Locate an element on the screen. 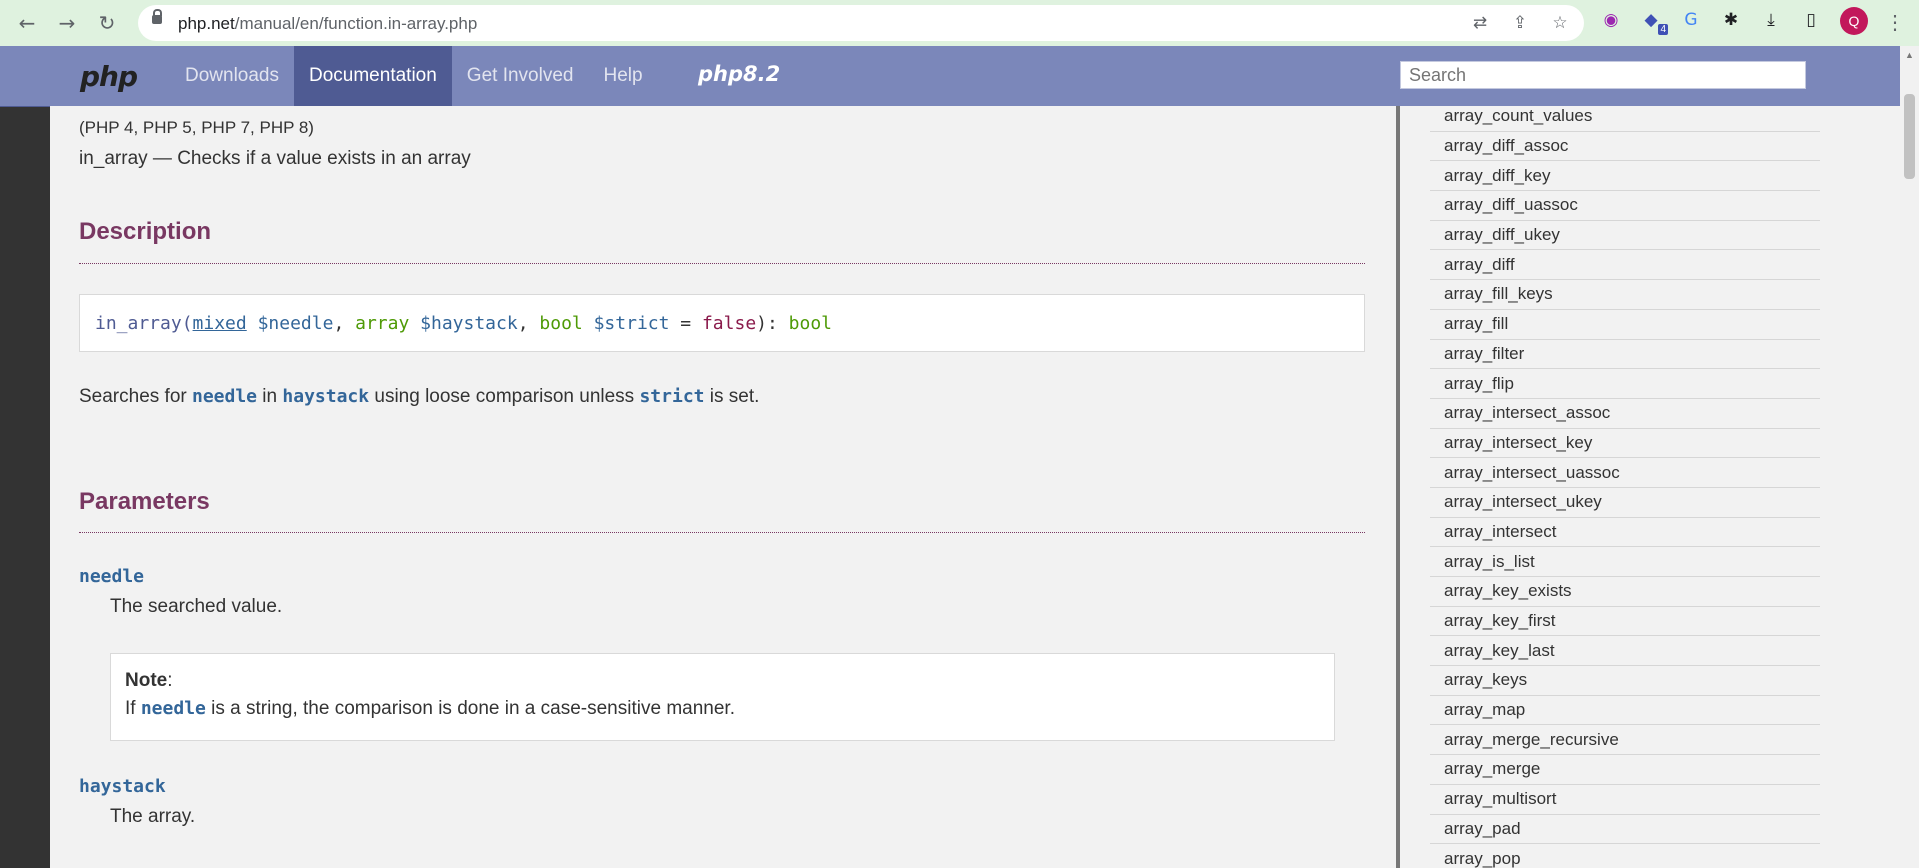  reload-icon: ↻ is located at coordinates (107, 23).